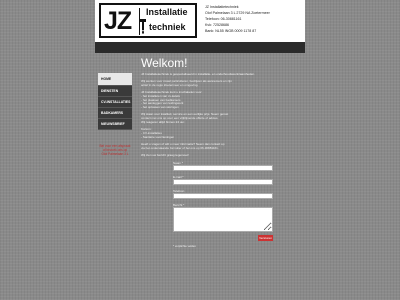 The width and height of the screenshot is (400, 300). What do you see at coordinates (118, 21) in the screenshot?
I see `logo-jz-text: JZ` at bounding box center [118, 21].